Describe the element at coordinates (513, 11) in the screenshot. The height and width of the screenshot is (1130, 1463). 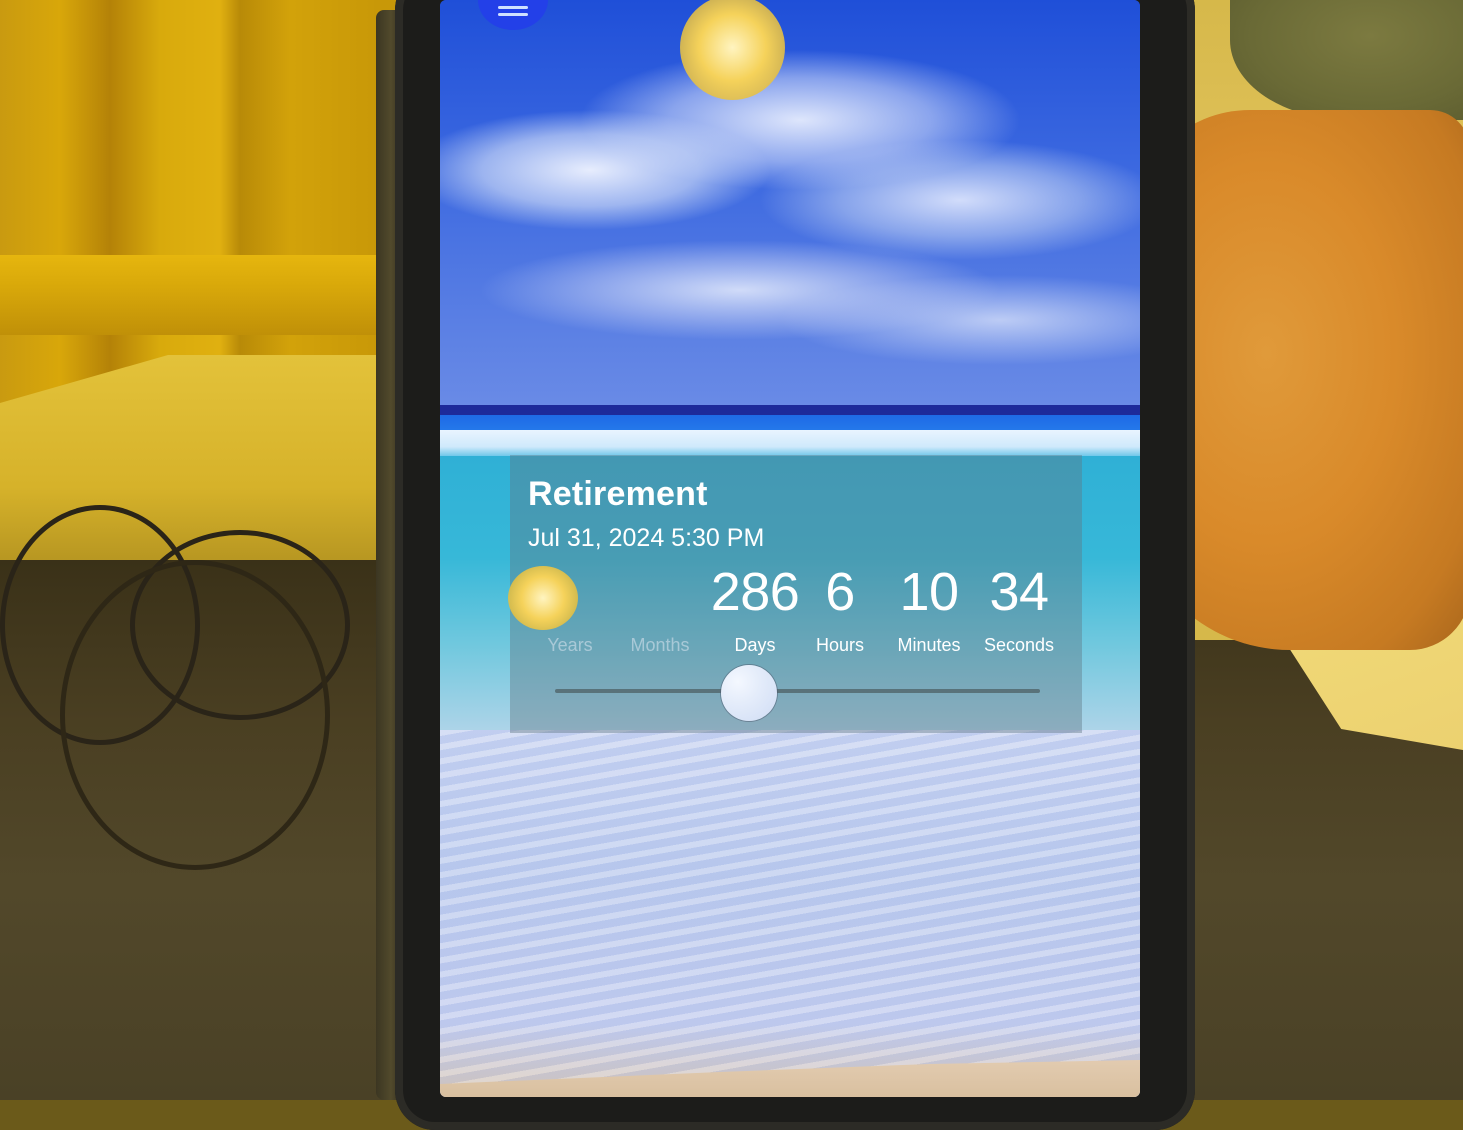
I see `hamburger-menu-icon` at that location.